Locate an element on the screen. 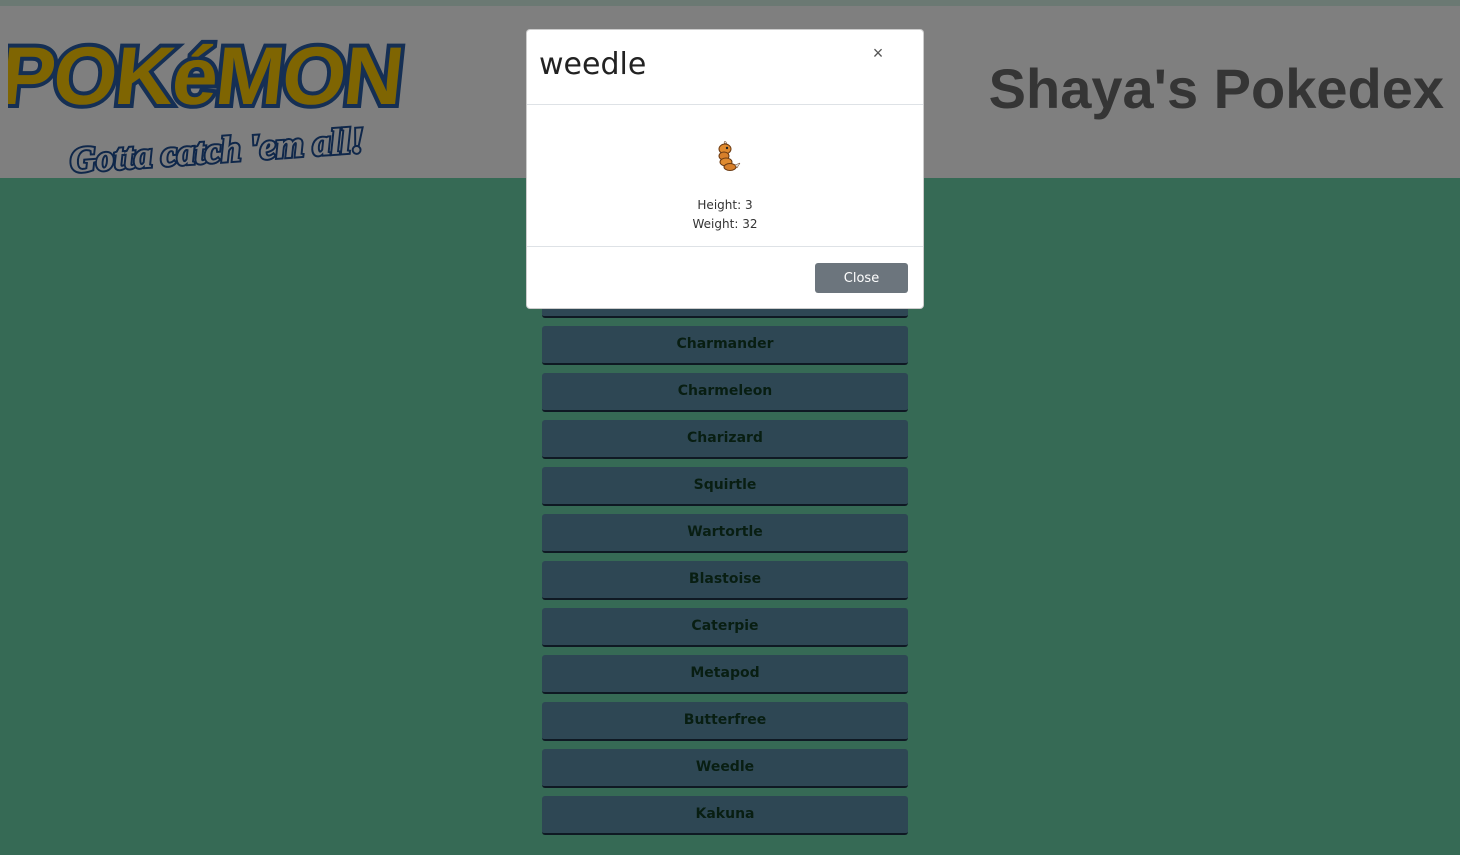  modal-header: weedle × is located at coordinates (725, 67).